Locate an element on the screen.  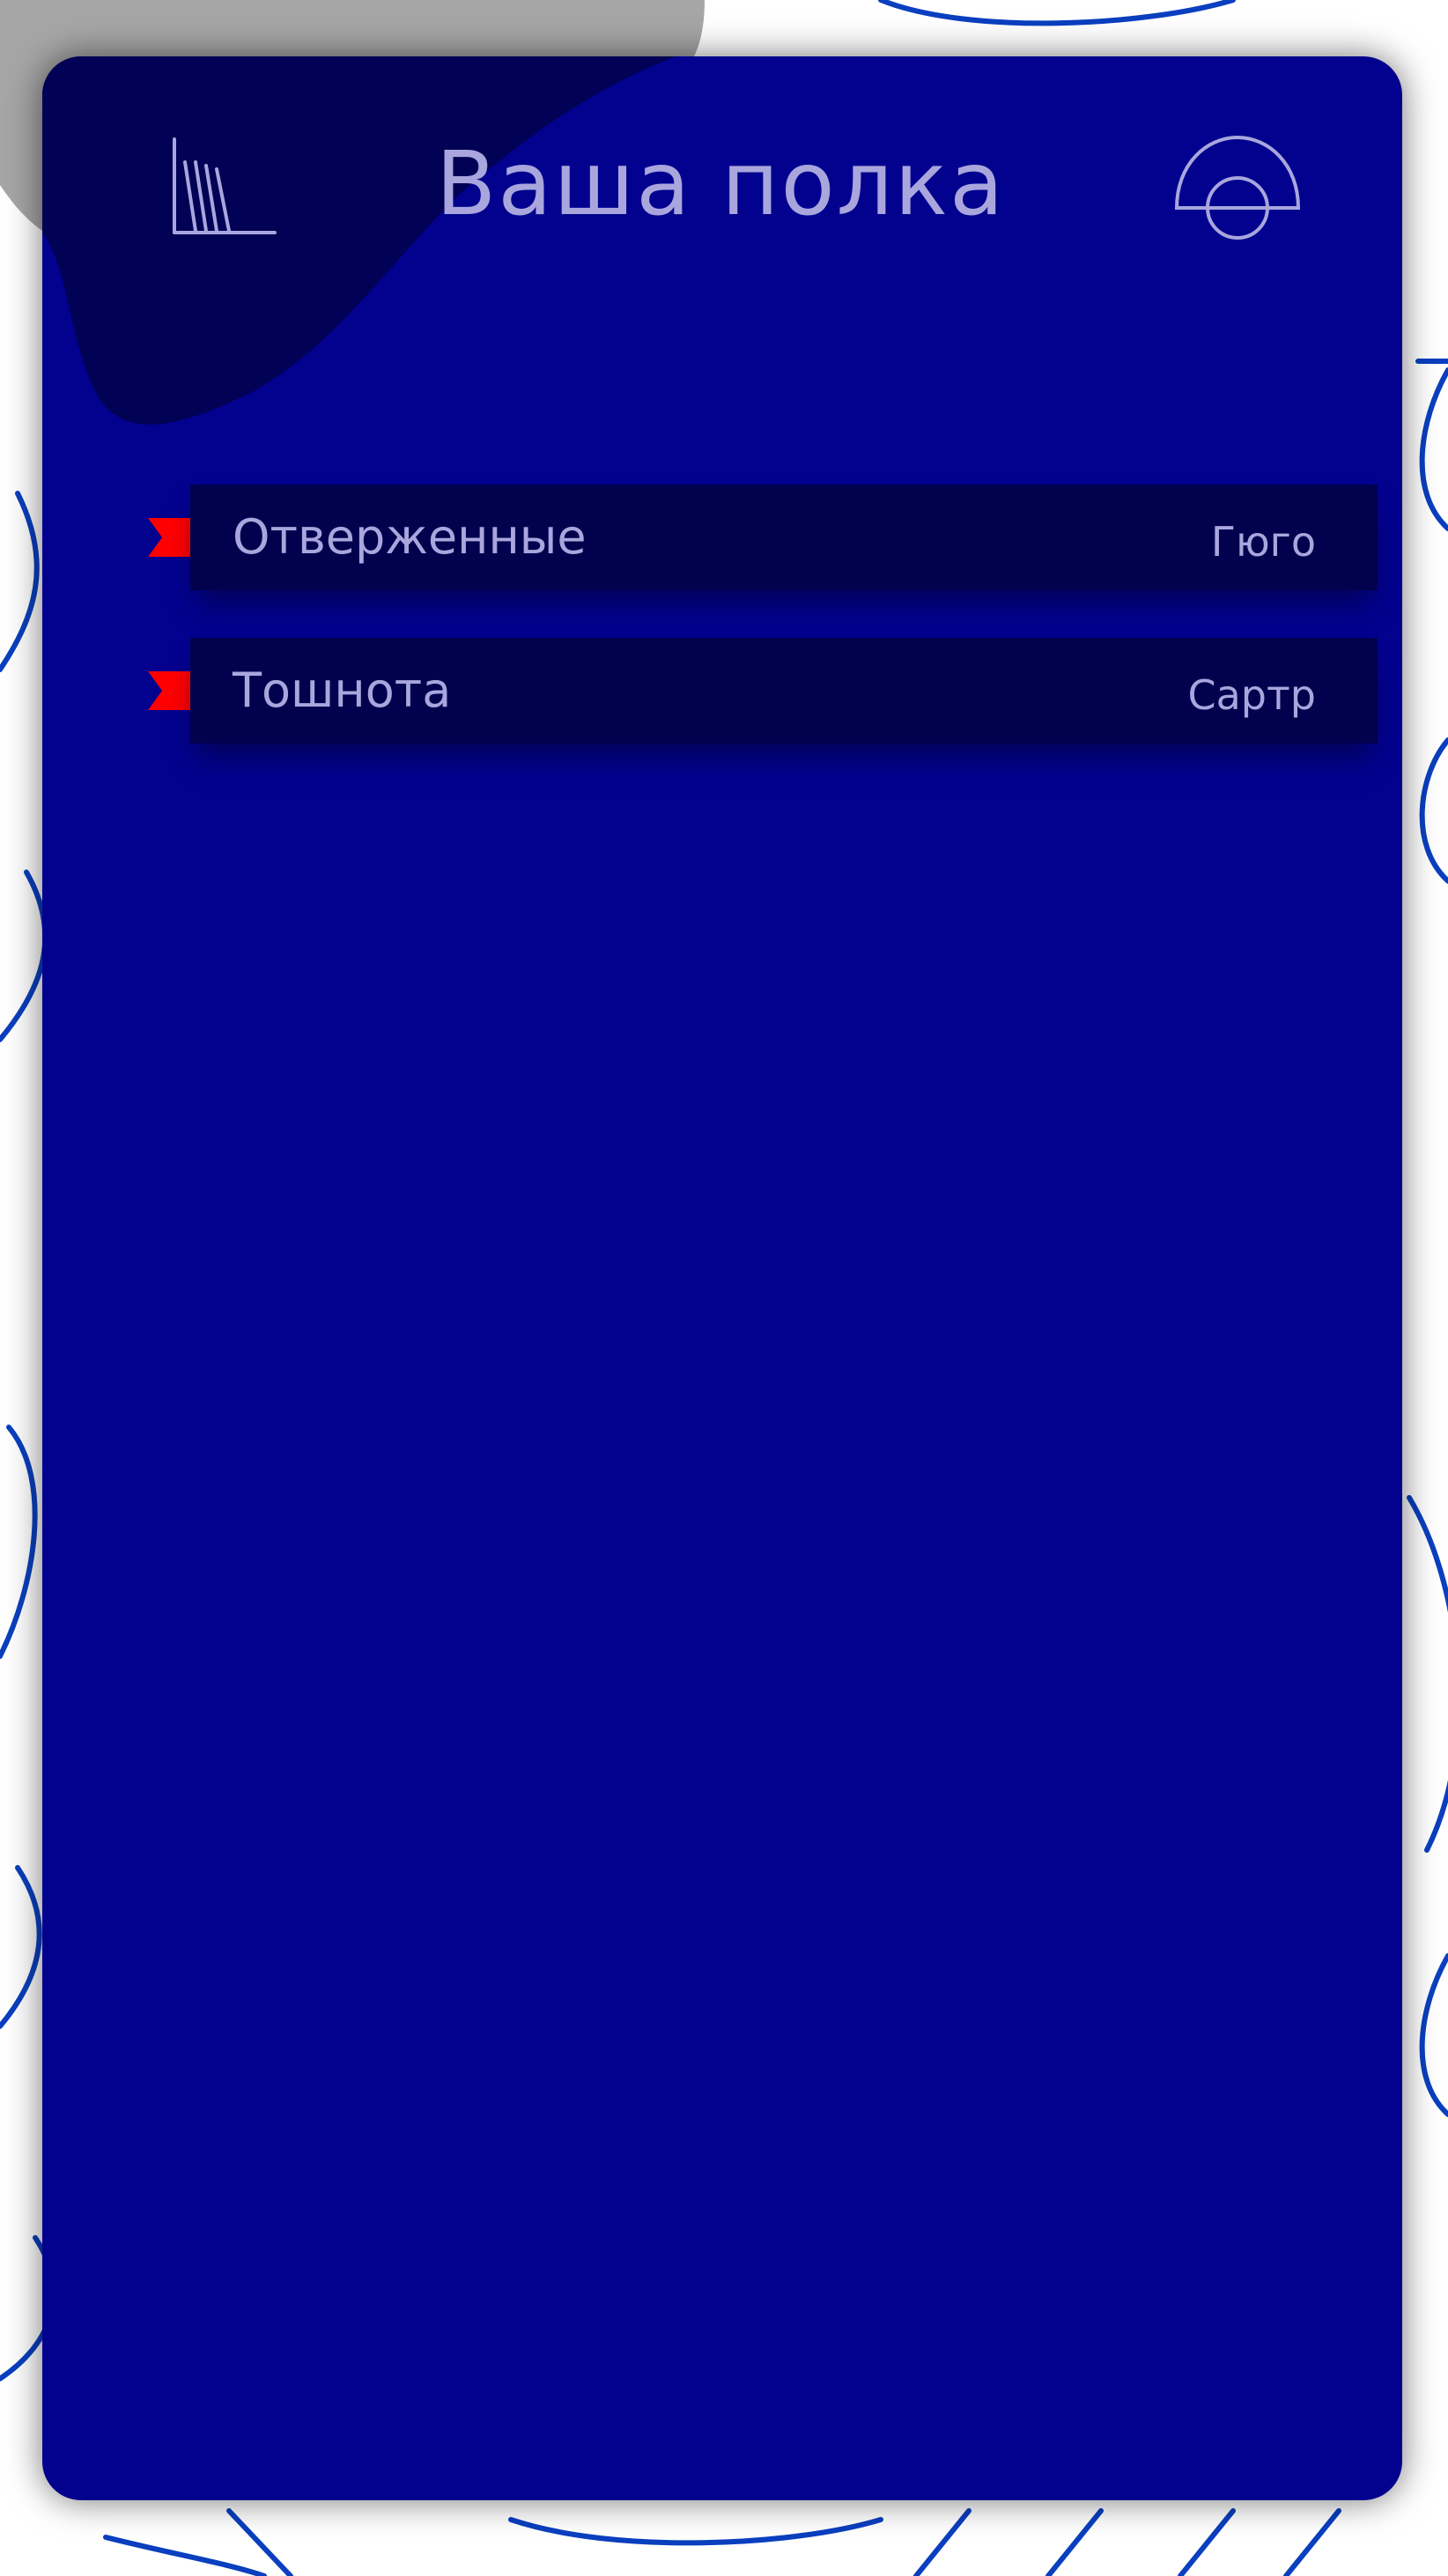
header-blob is located at coordinates (359, 241).